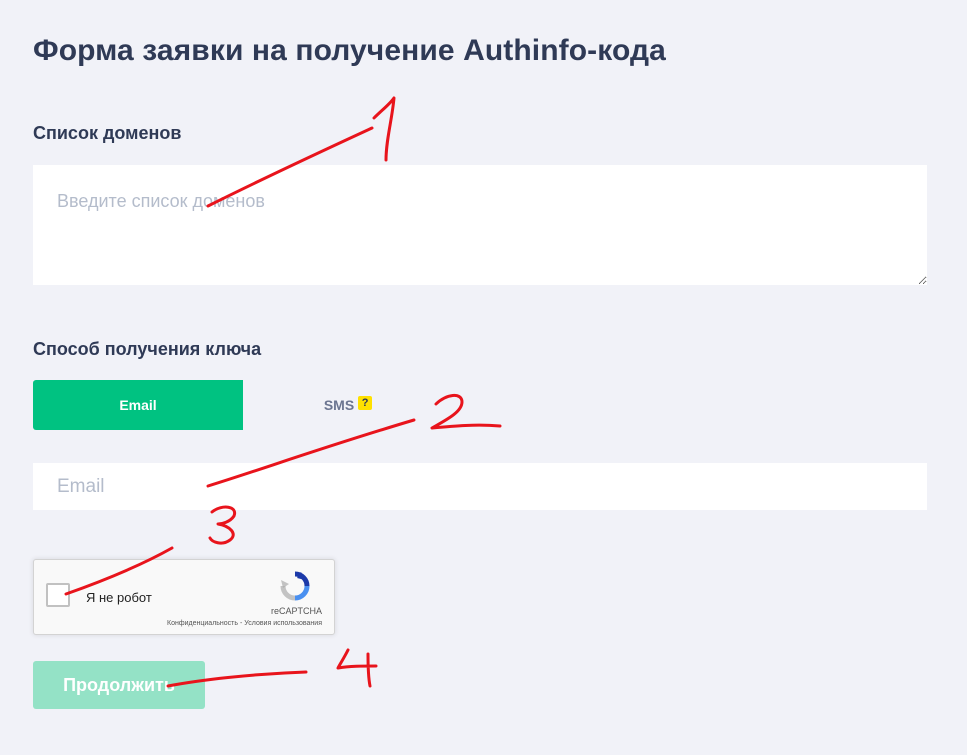 This screenshot has height=755, width=967. I want to click on email-input, so click(480, 486).